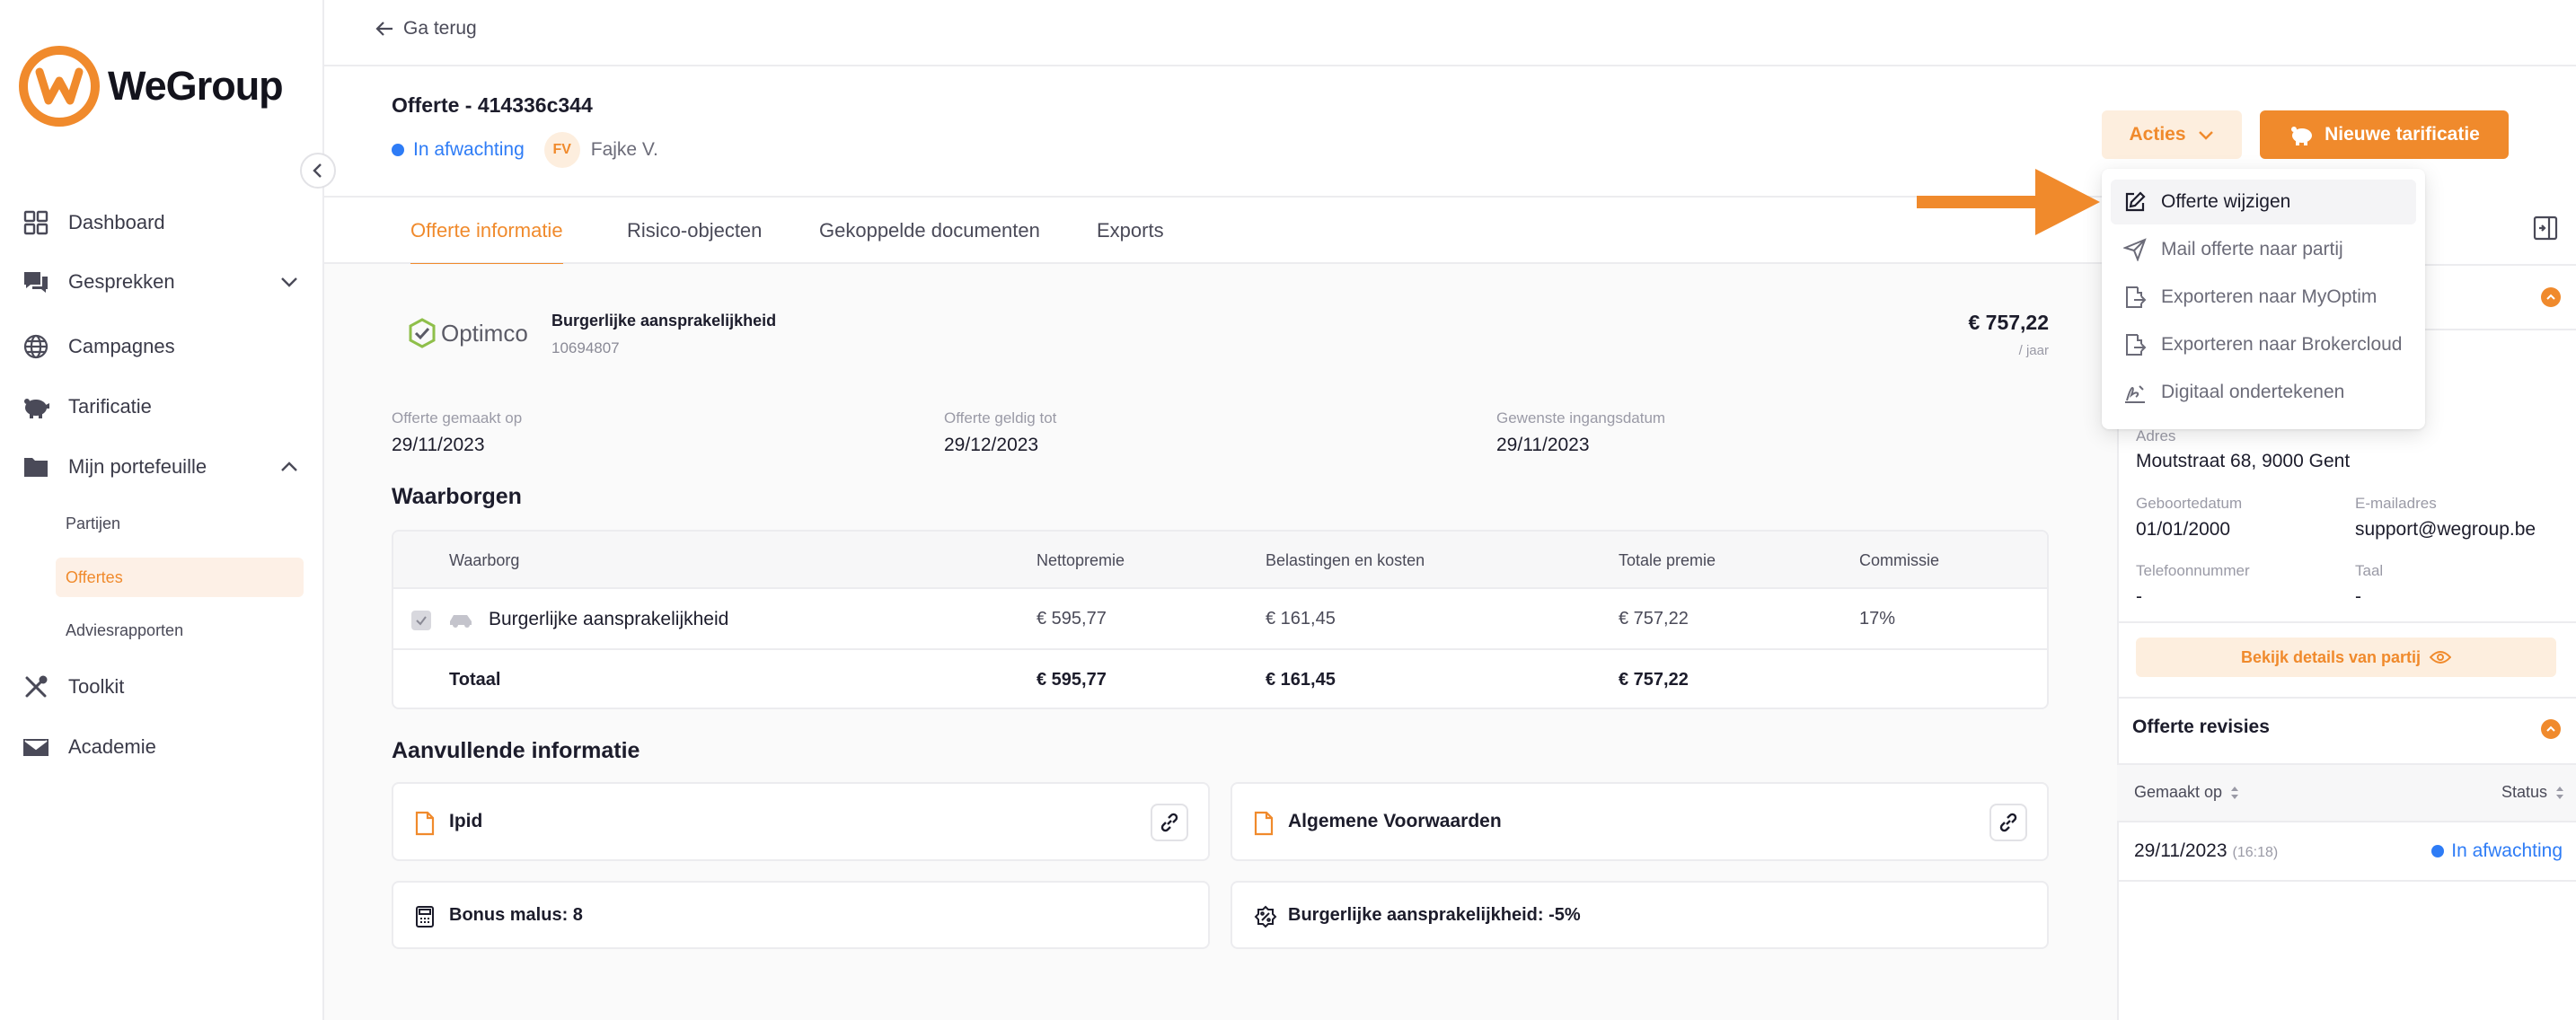  What do you see at coordinates (466, 821) in the screenshot?
I see `document-label: Ipid` at bounding box center [466, 821].